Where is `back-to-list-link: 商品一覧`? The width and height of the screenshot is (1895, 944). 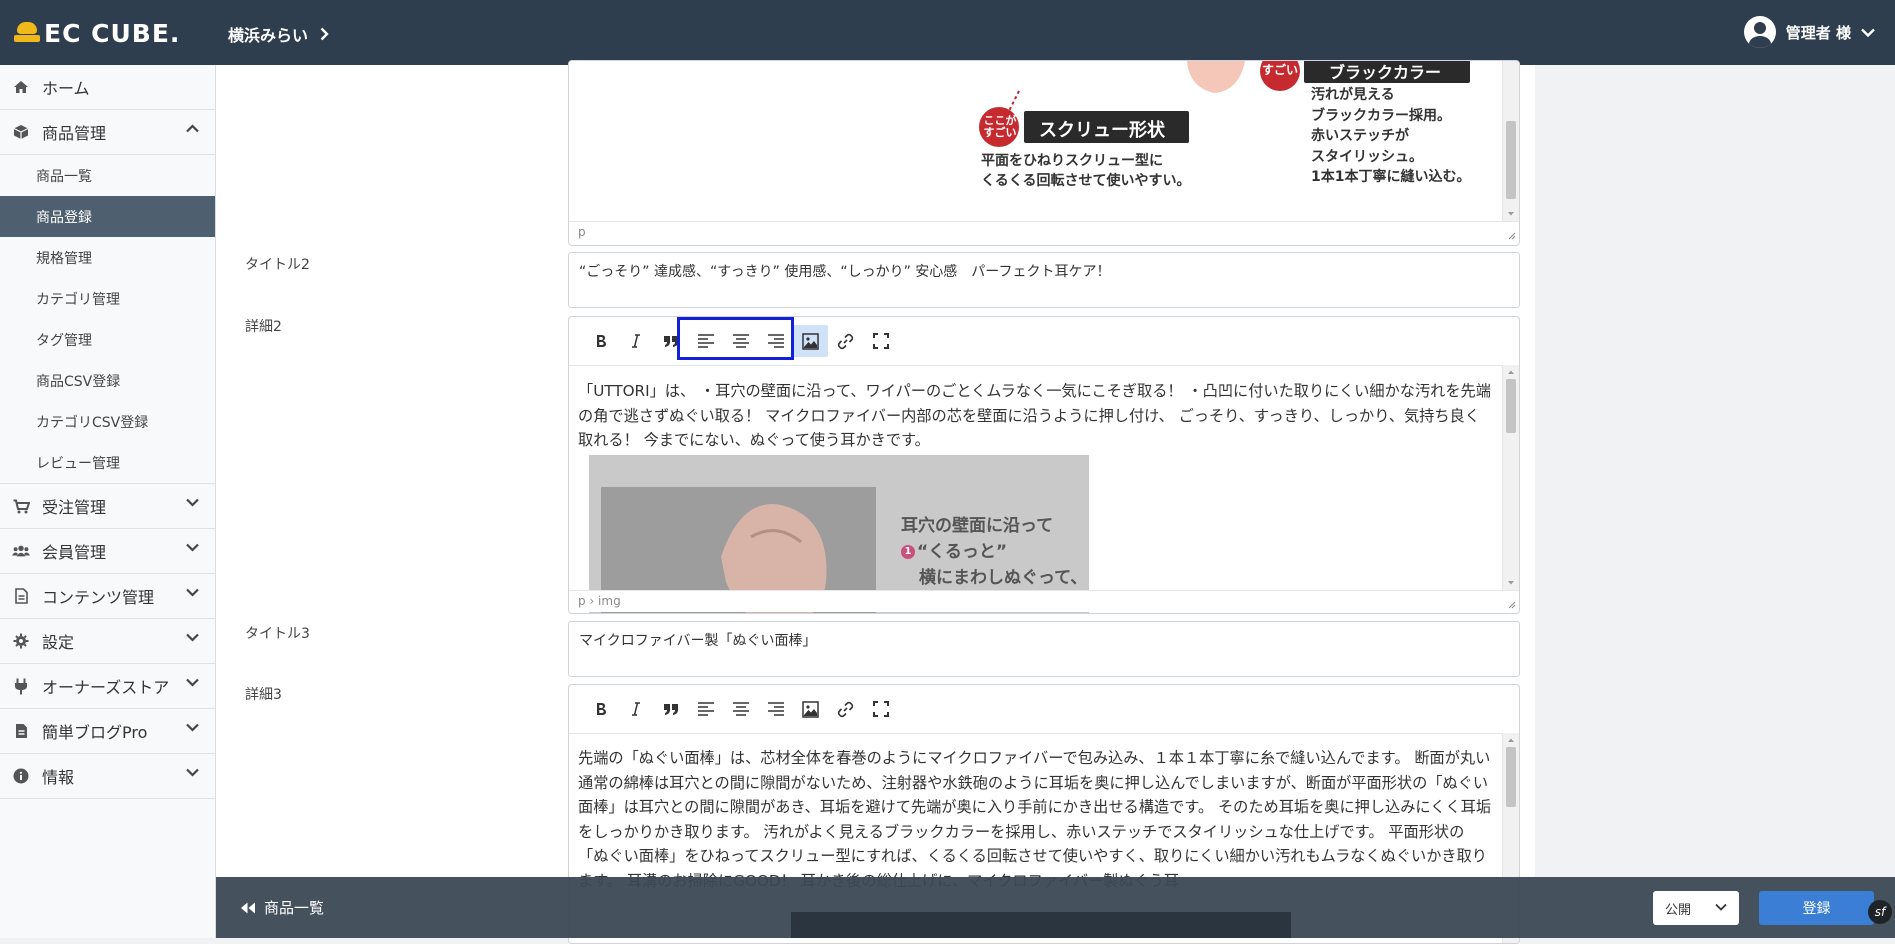
back-to-list-link: 商品一覧 is located at coordinates (282, 907).